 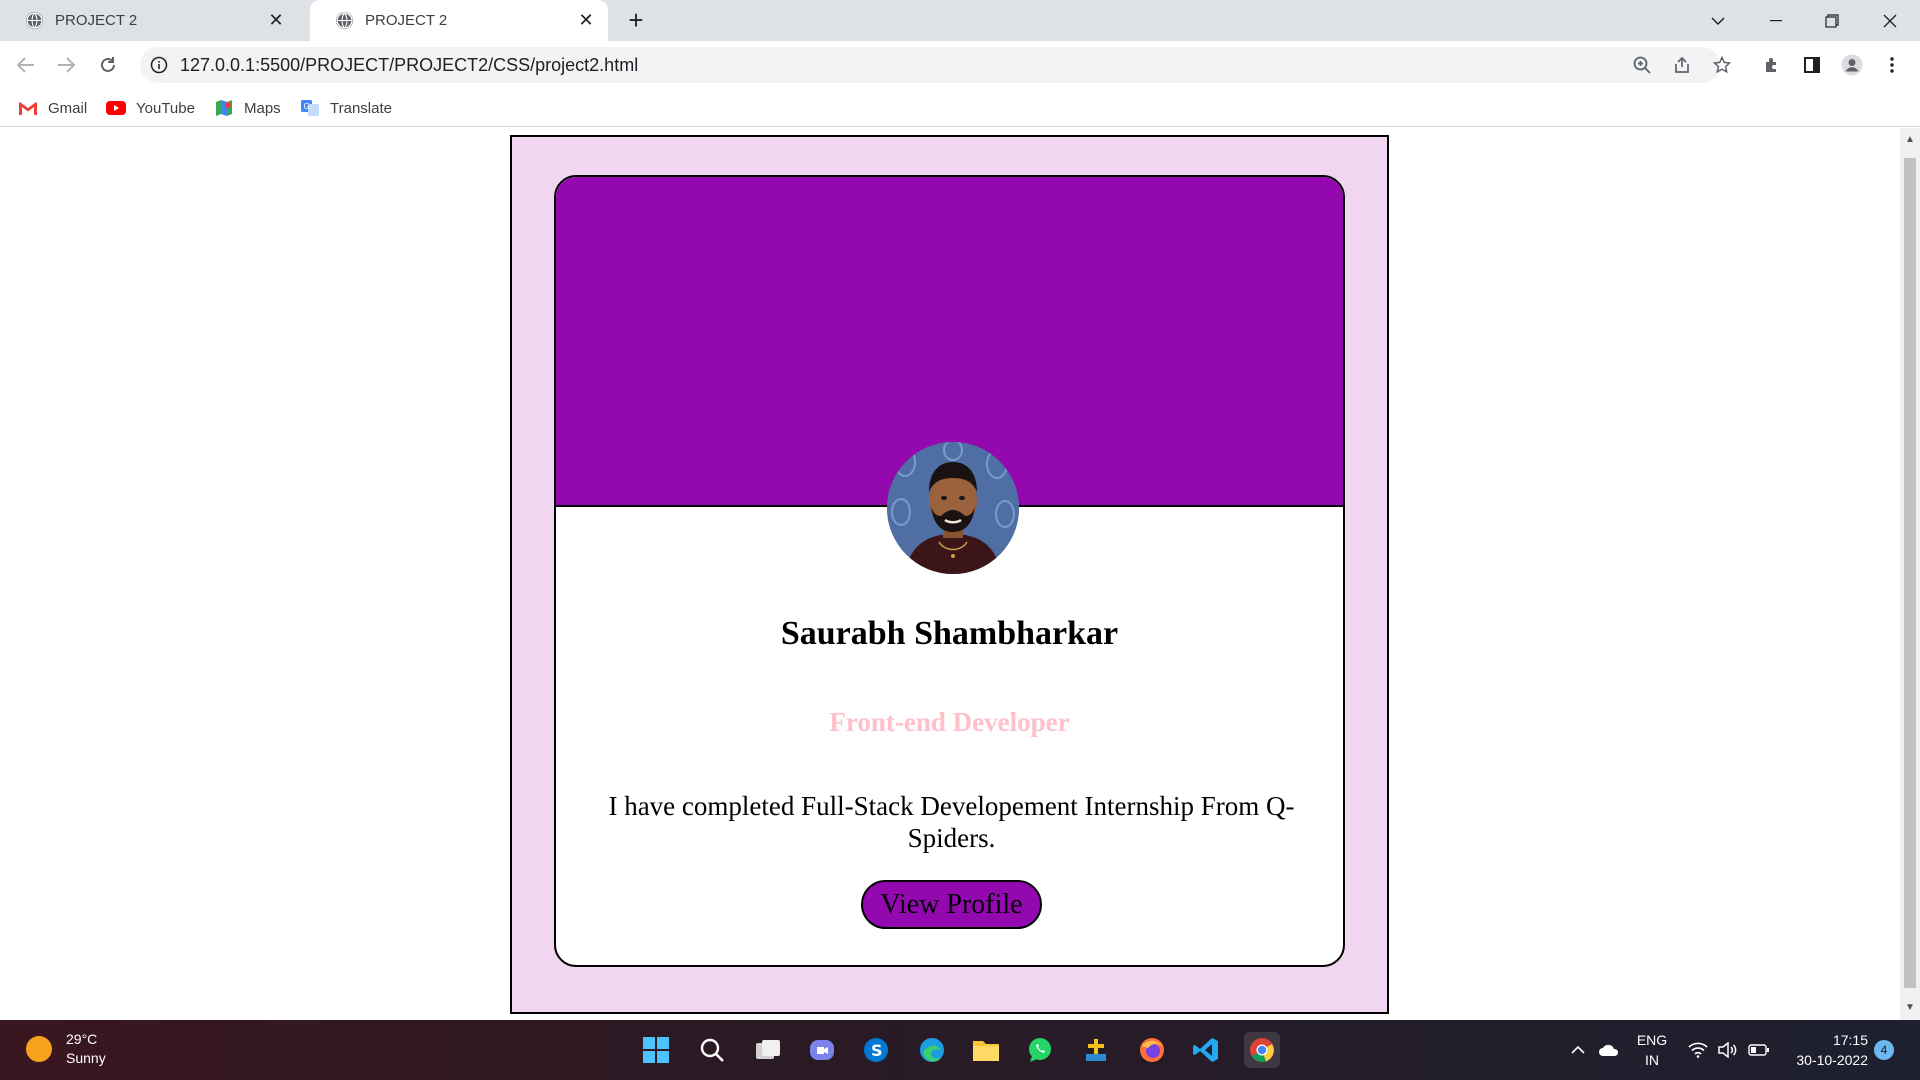 What do you see at coordinates (459, 20) in the screenshot?
I see `tab-project2-active: PROJECT 2 ✕` at bounding box center [459, 20].